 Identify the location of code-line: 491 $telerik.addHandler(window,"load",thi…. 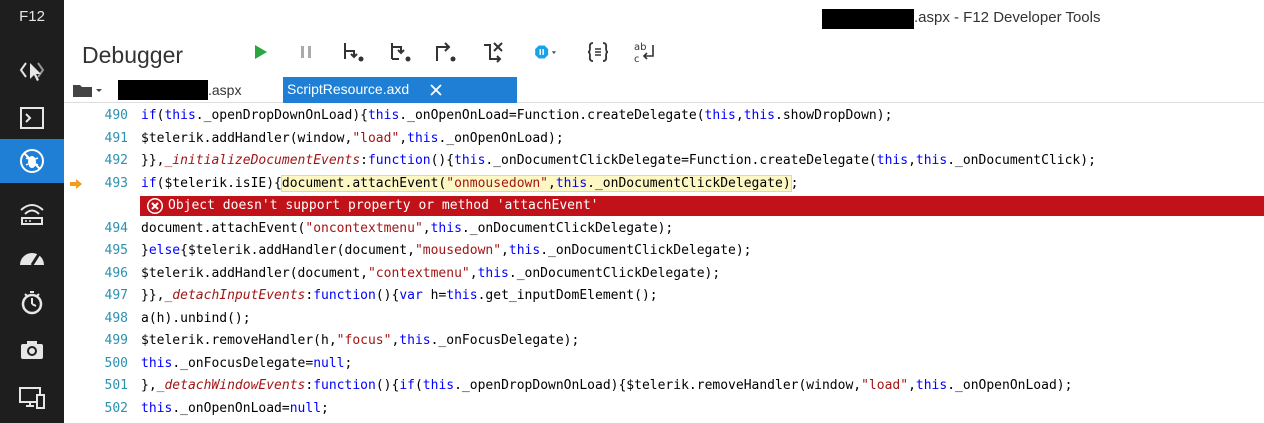
(664, 139).